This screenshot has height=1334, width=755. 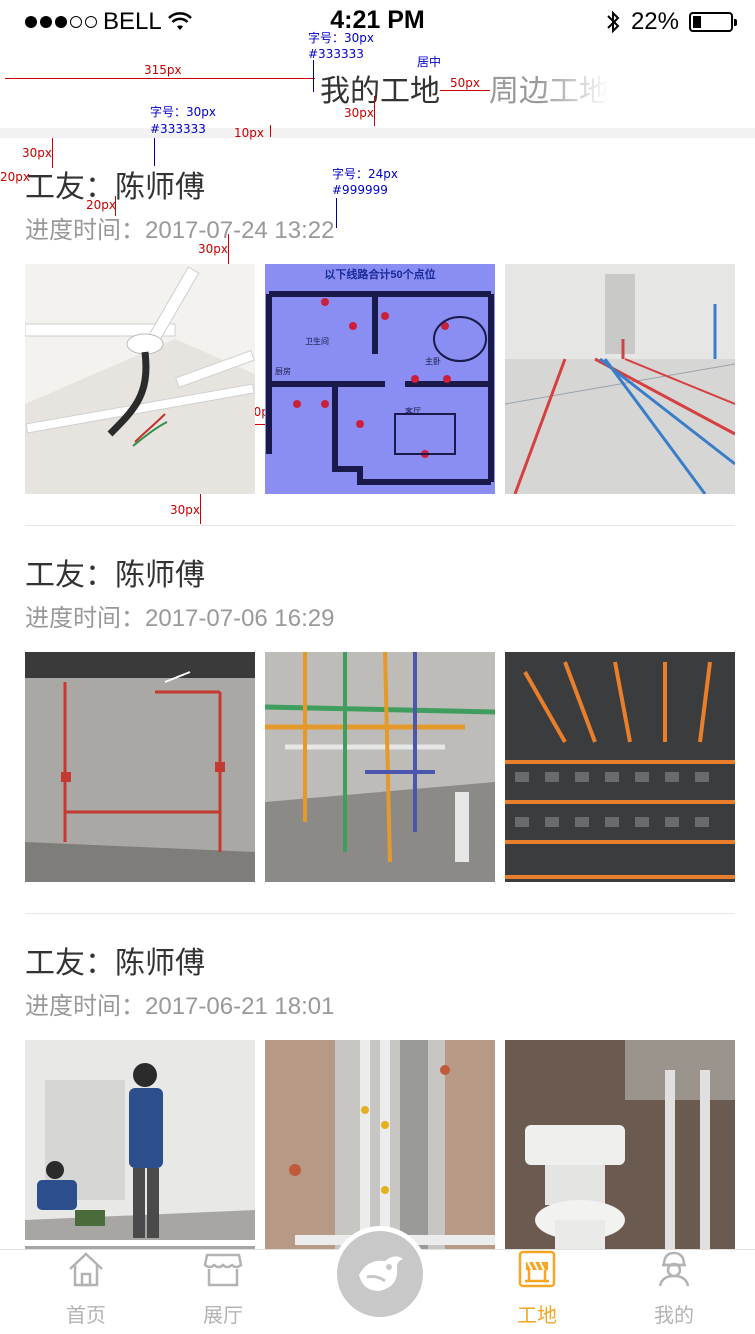 I want to click on photo-ceiling-colored-pipes, so click(x=380, y=767).